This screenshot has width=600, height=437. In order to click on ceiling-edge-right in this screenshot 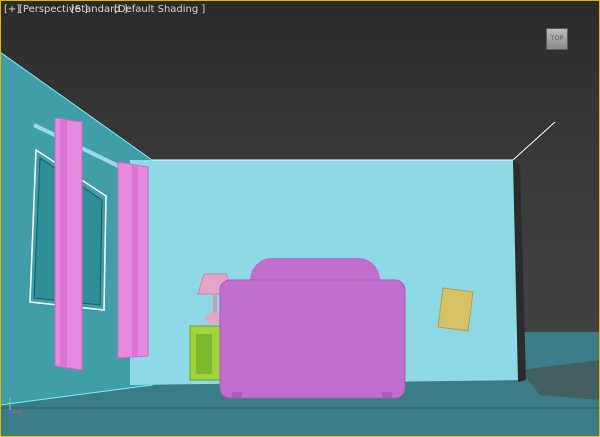, I will do `click(534, 141)`.